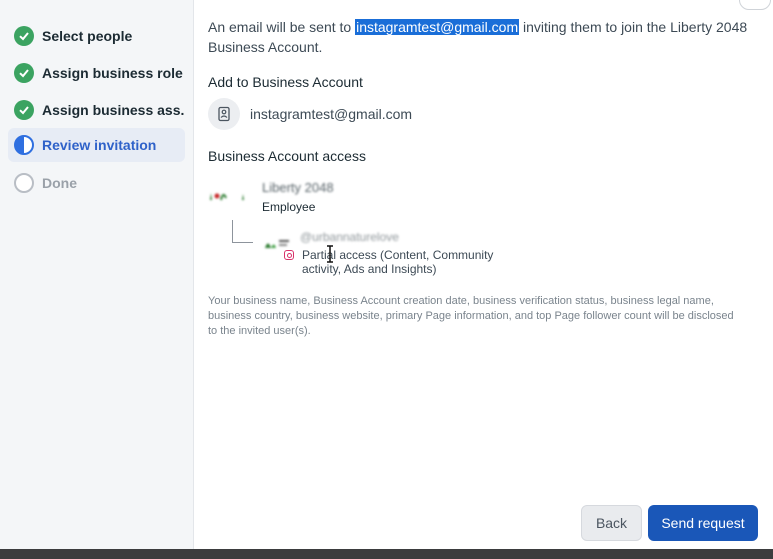 This screenshot has width=773, height=559. I want to click on highlighted-email: instagramtest@gmail.com, so click(437, 27).